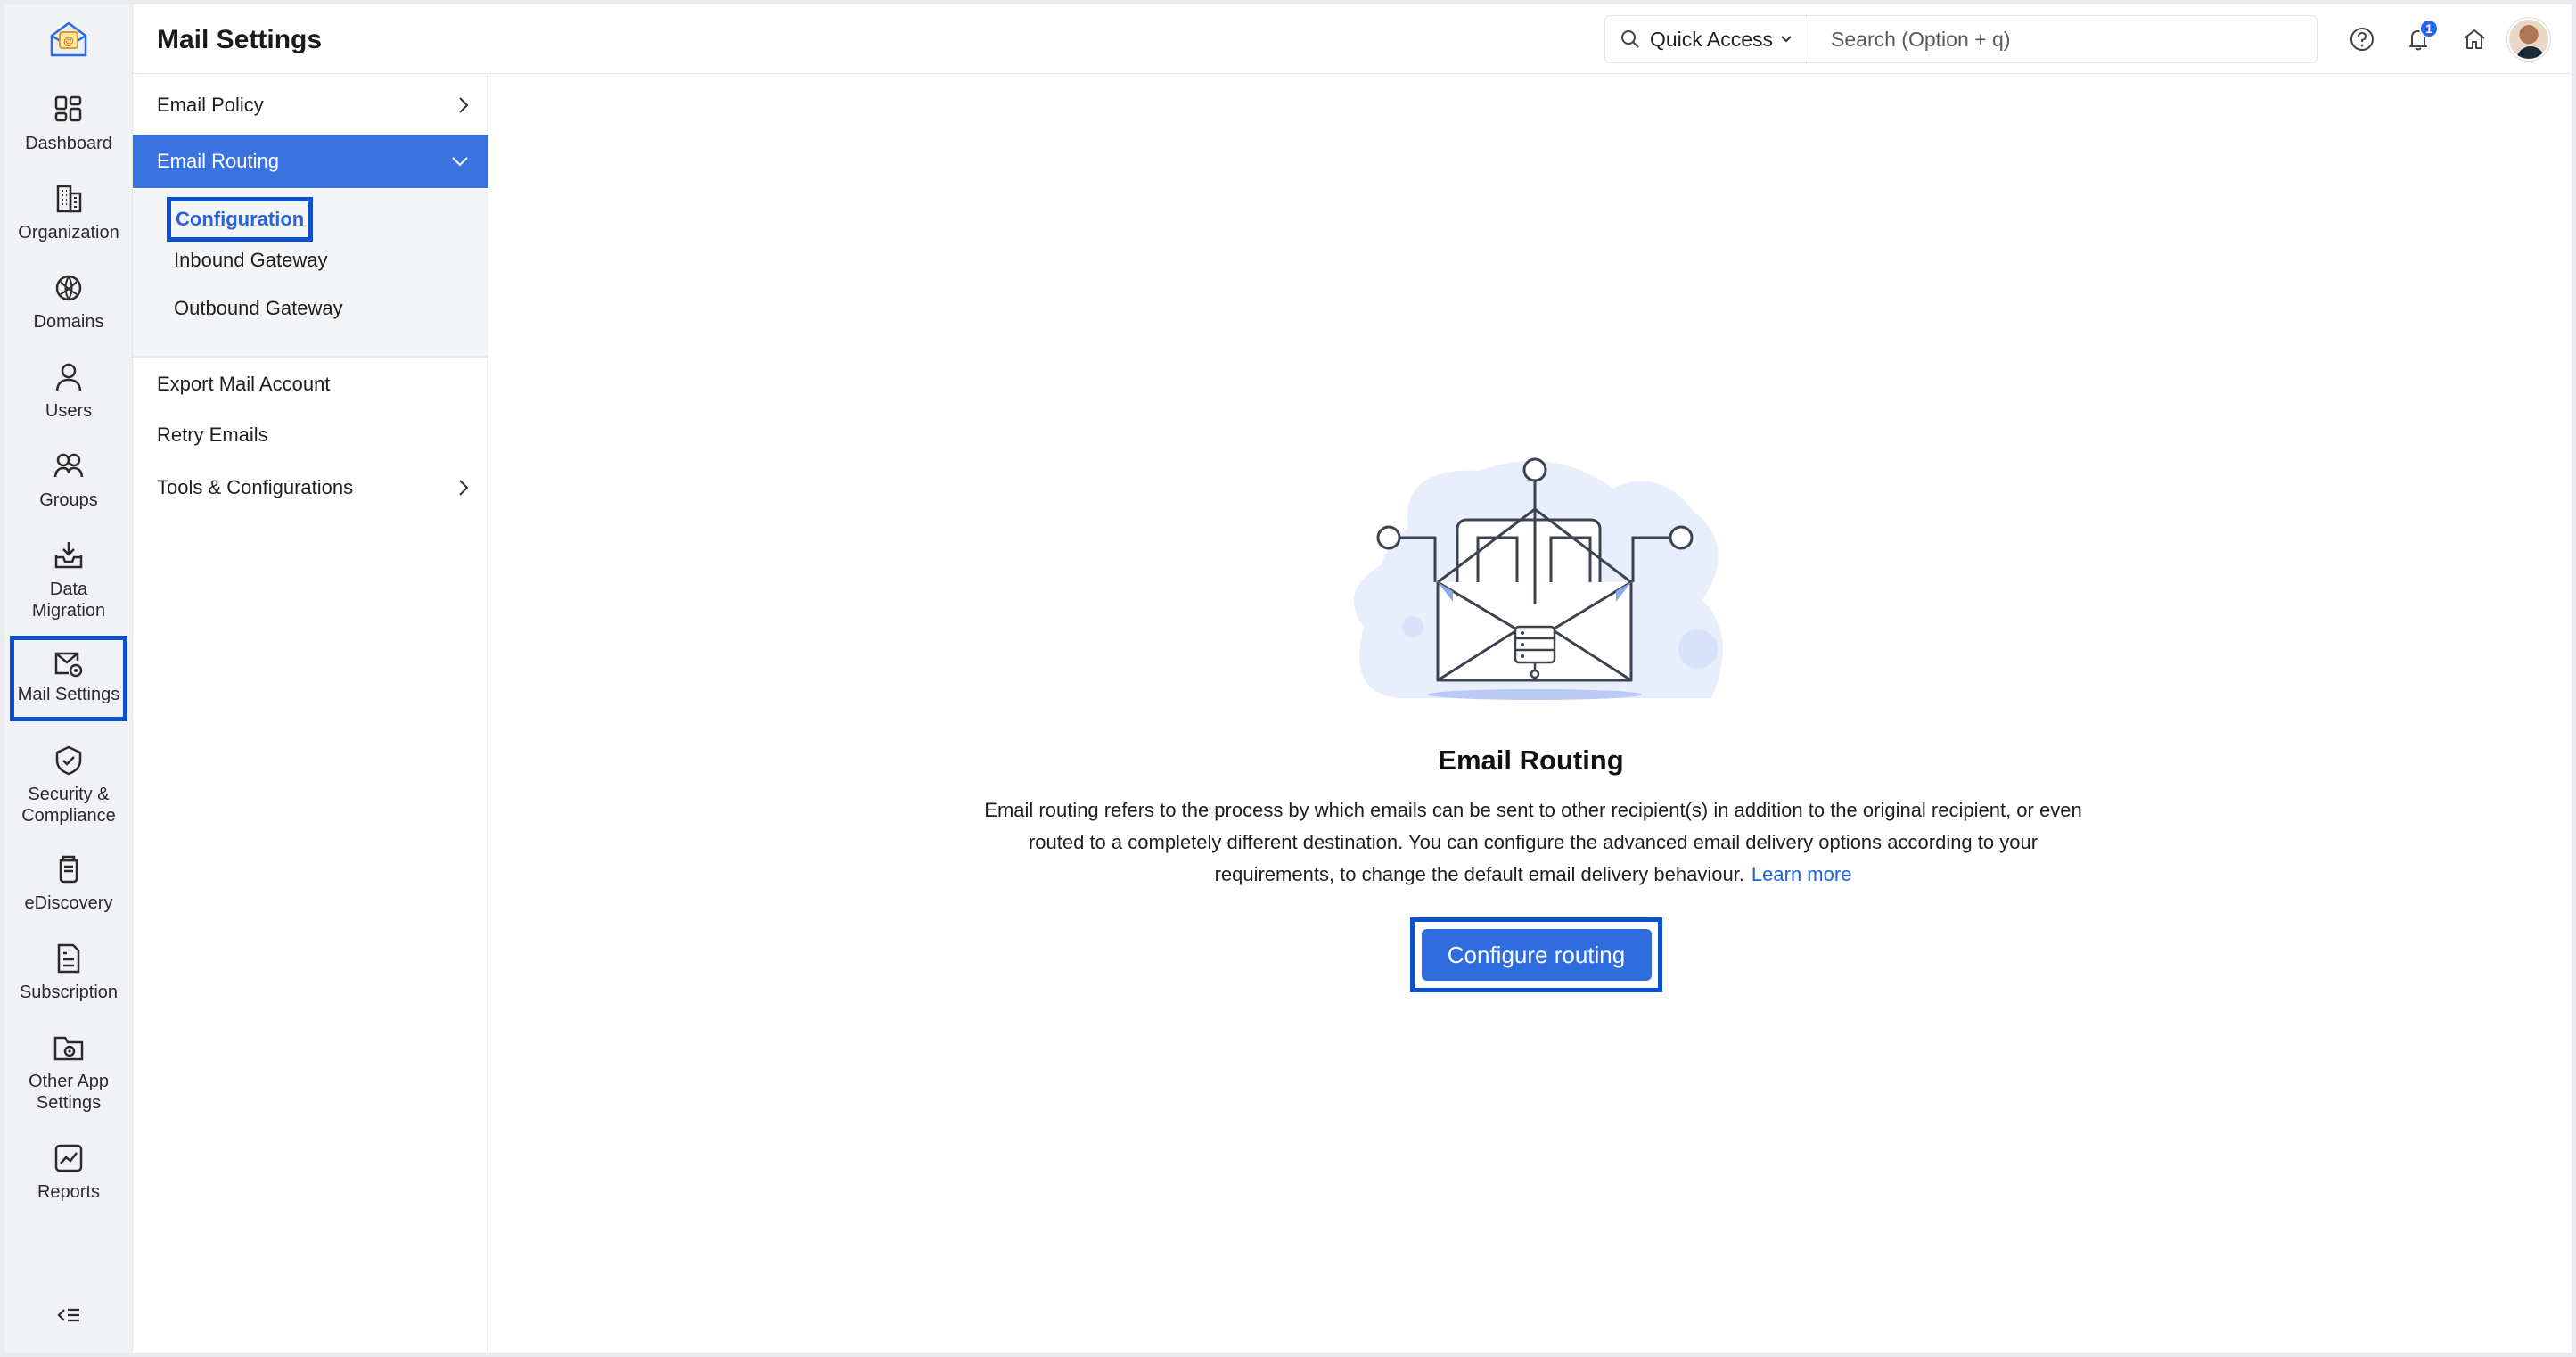 The image size is (2576, 1357). What do you see at coordinates (69, 600) in the screenshot?
I see `rail-label: Data Migration` at bounding box center [69, 600].